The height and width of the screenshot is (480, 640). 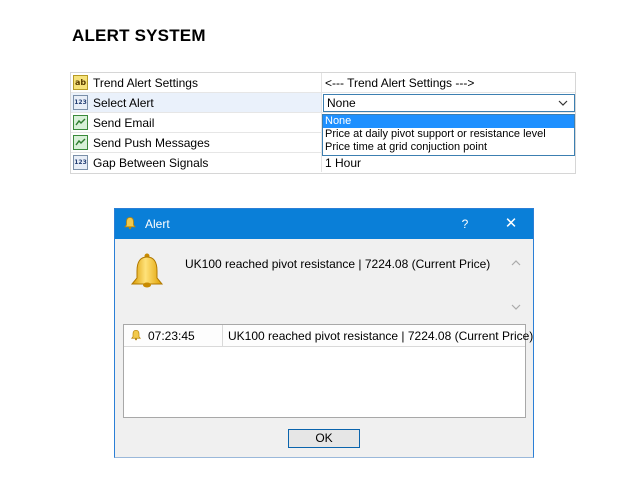 I want to click on close-button: ✕, so click(x=511, y=224).